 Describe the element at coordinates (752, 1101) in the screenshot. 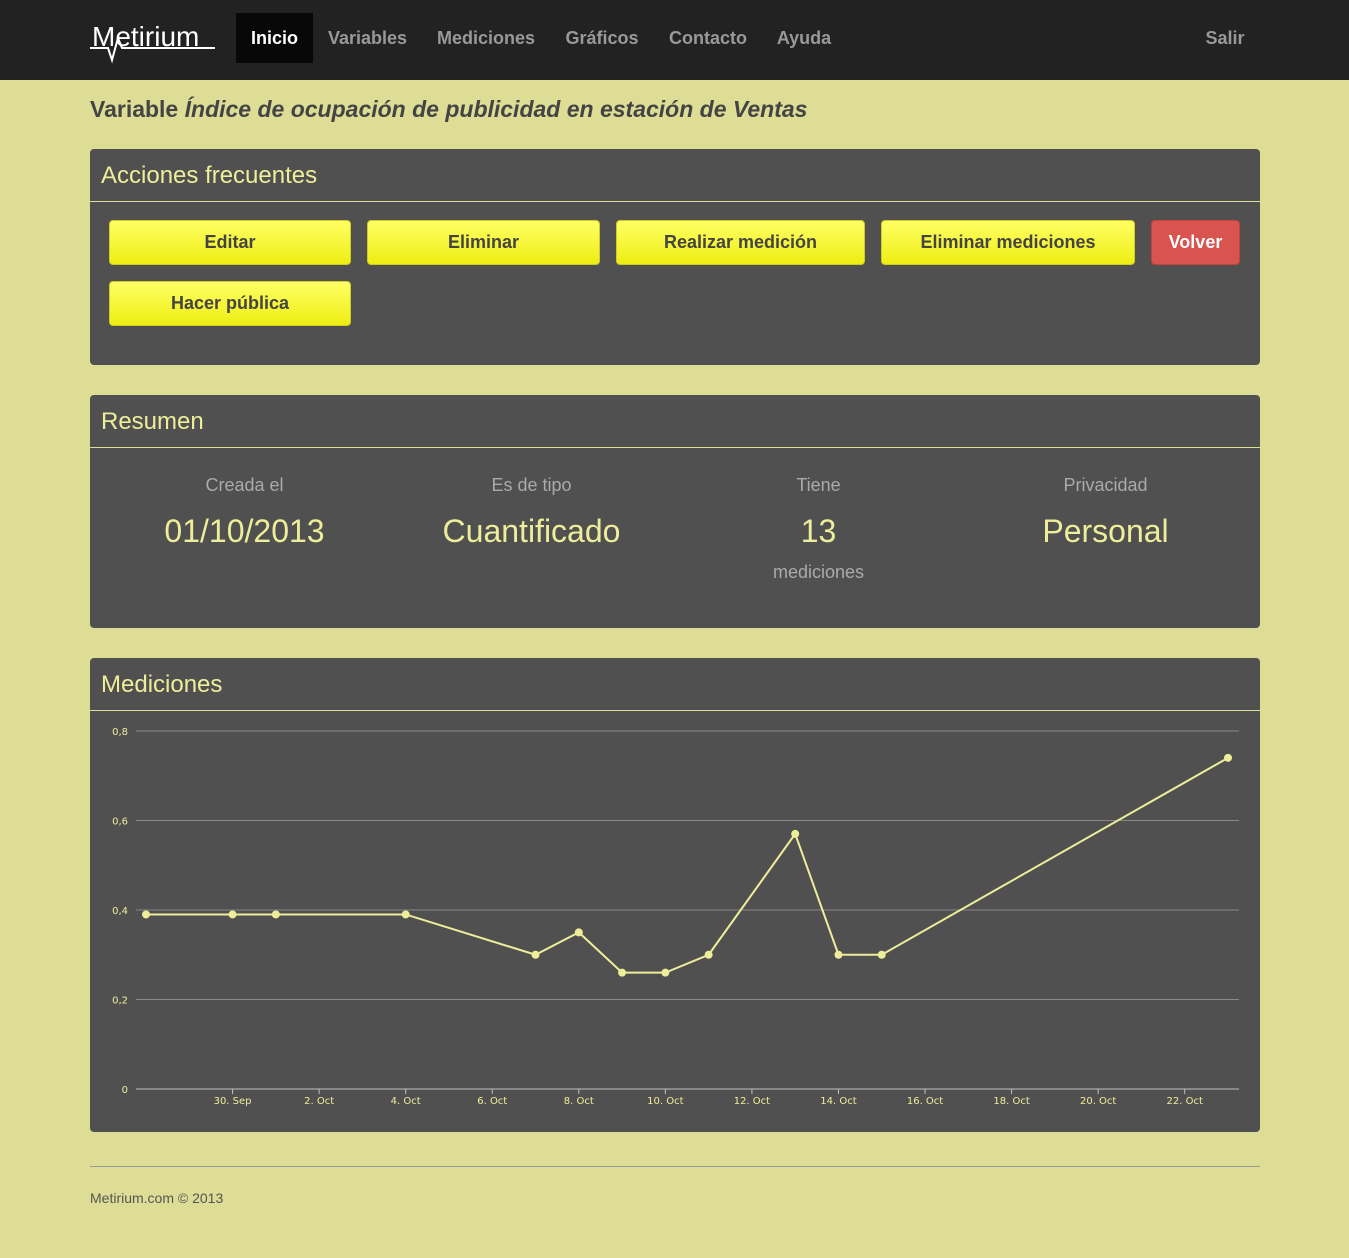

I see `x-tick-label: 12. Oct` at that location.